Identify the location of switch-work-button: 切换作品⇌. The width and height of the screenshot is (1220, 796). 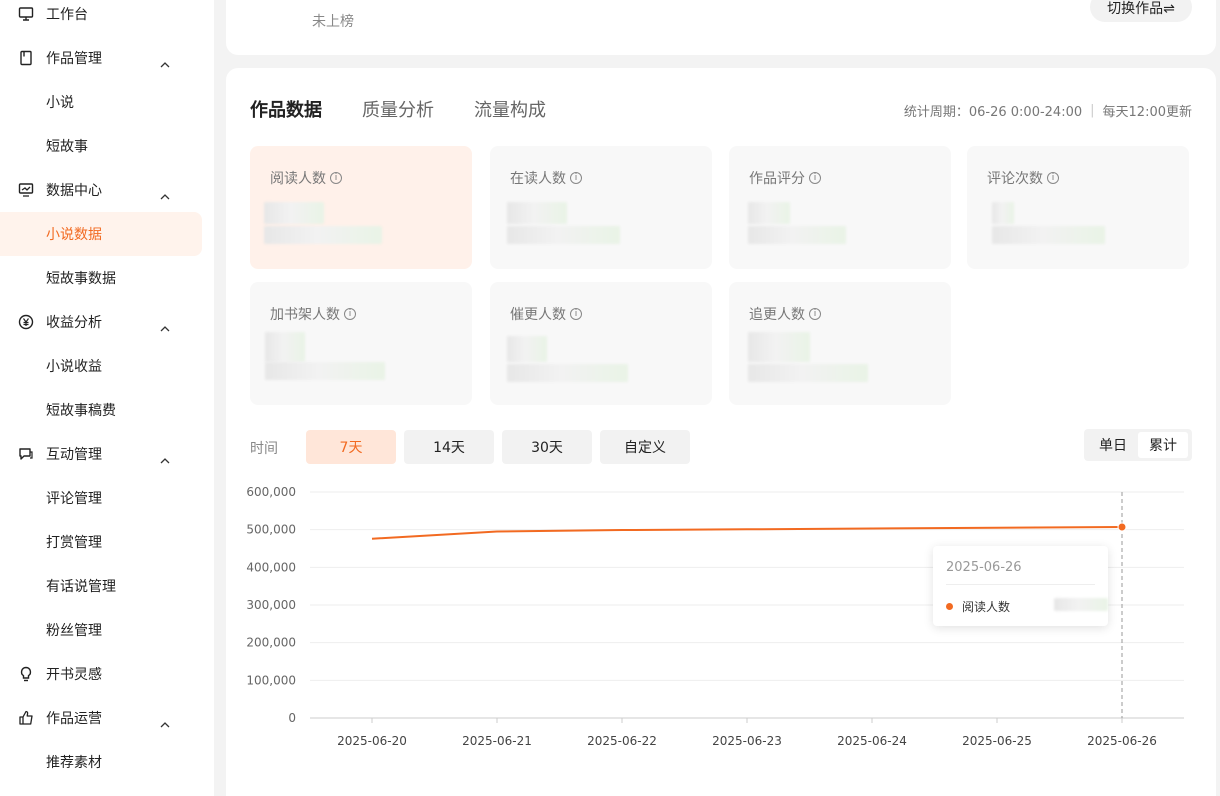
(1141, 11).